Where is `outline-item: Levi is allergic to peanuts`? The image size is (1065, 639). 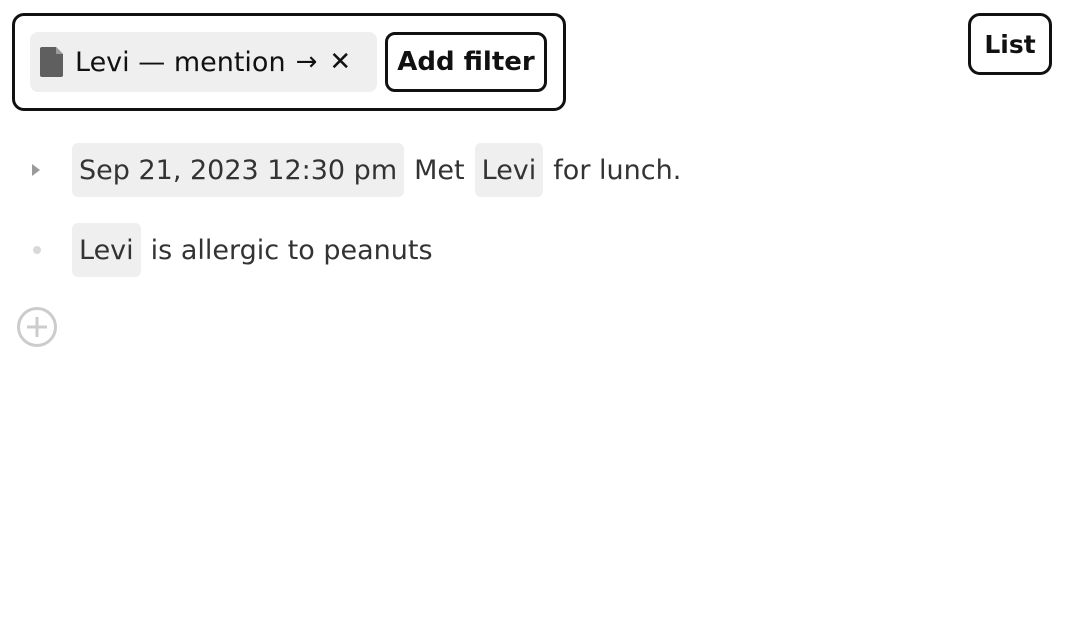
outline-item: Levi is allergic to peanuts is located at coordinates (221, 250).